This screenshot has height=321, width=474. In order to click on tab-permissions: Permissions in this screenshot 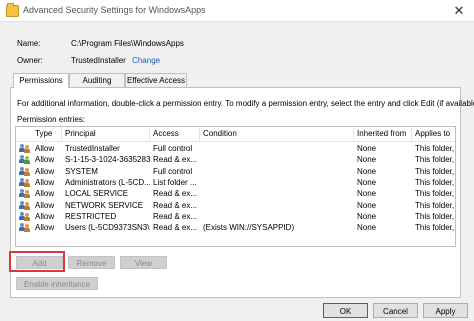, I will do `click(41, 80)`.